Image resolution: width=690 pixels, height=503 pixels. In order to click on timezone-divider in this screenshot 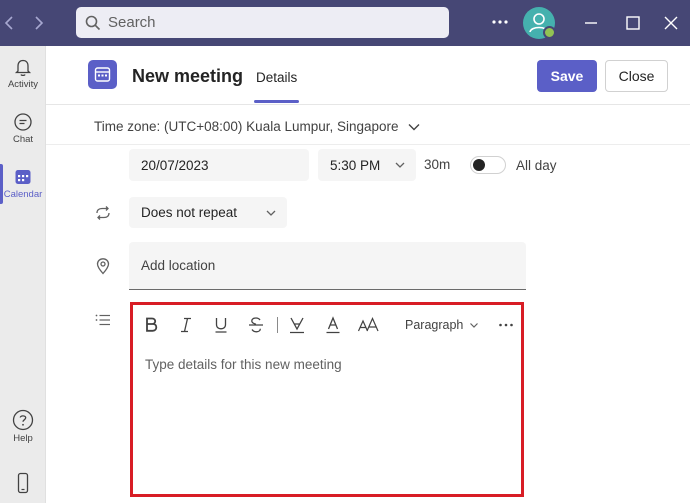, I will do `click(368, 144)`.